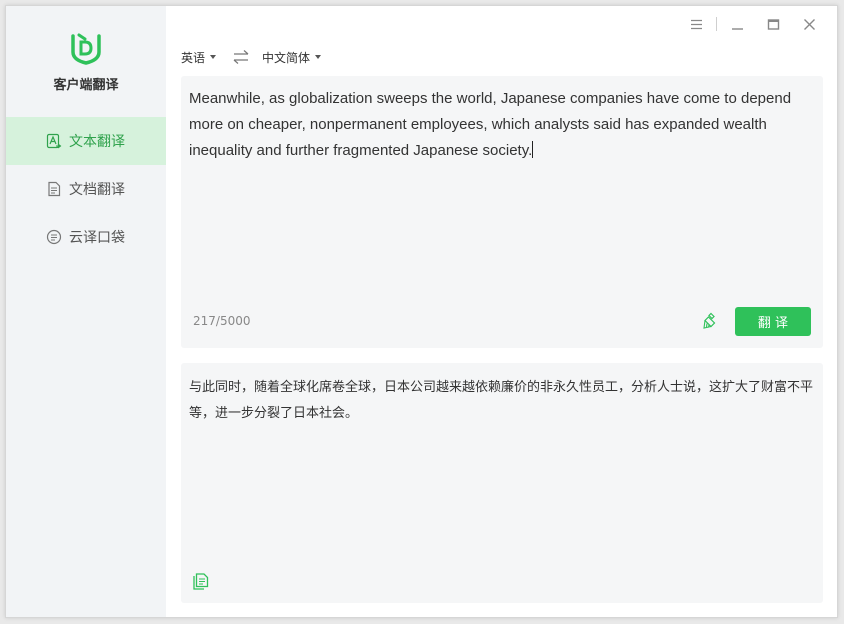  I want to click on target-language-label: 中文简体, so click(286, 57).